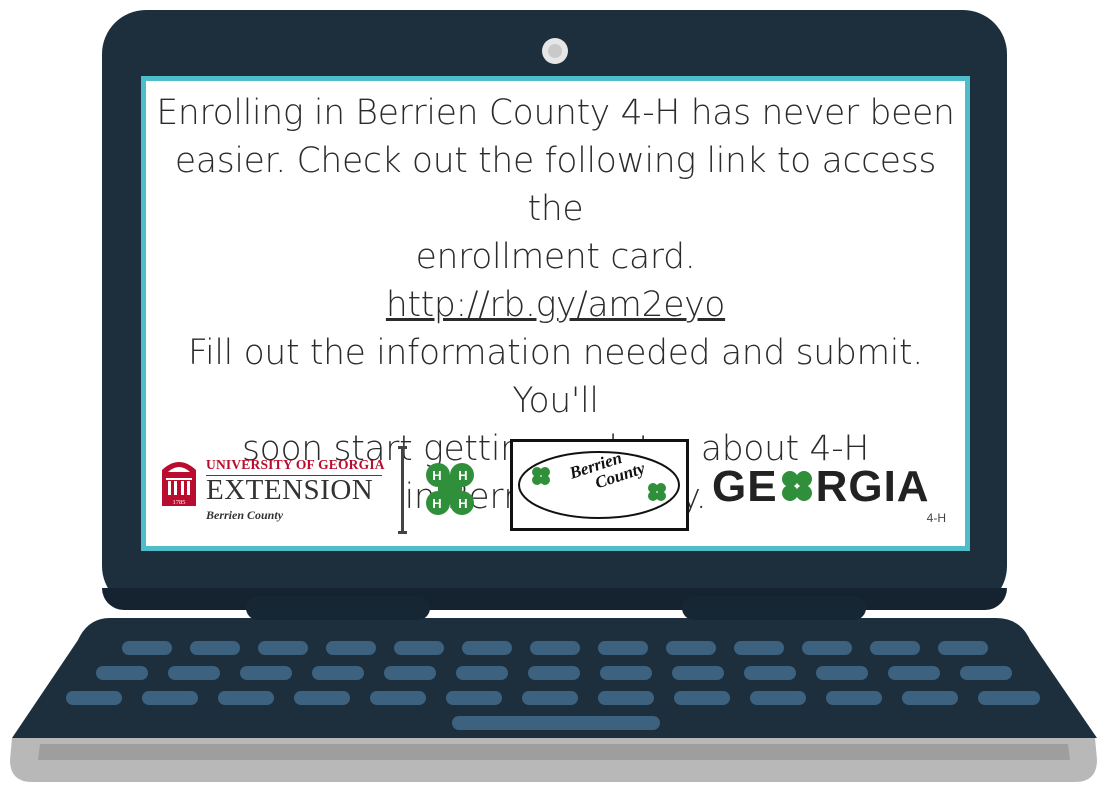 Image resolution: width=1107 pixels, height=789 pixels. I want to click on extension-text: EXTENSION, so click(290, 490).